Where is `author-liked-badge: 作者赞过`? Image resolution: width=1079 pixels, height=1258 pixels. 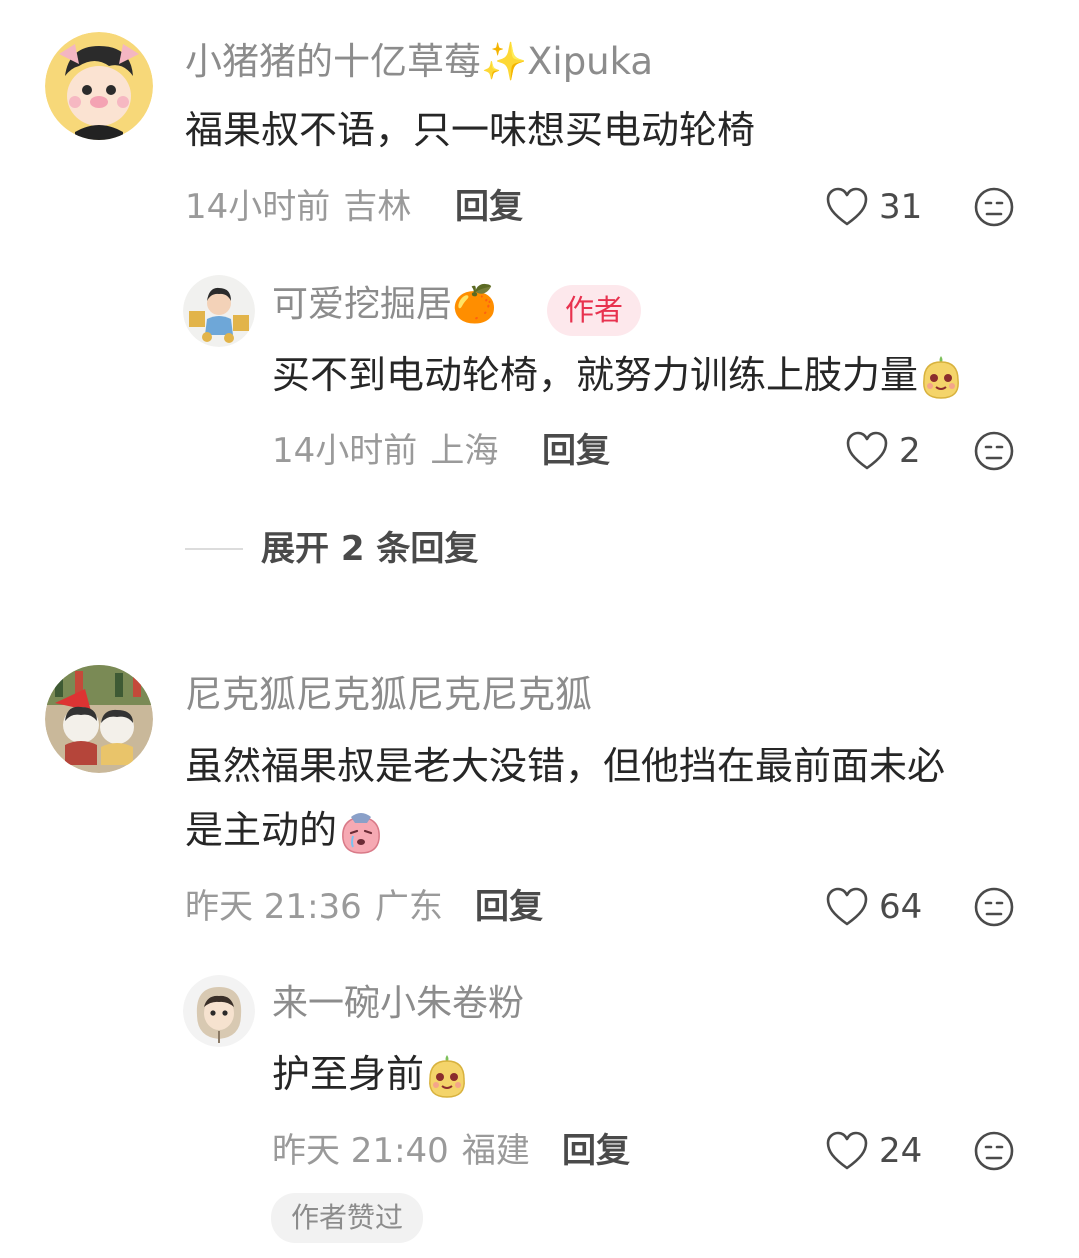
author-liked-badge: 作者赞过 is located at coordinates (347, 1218).